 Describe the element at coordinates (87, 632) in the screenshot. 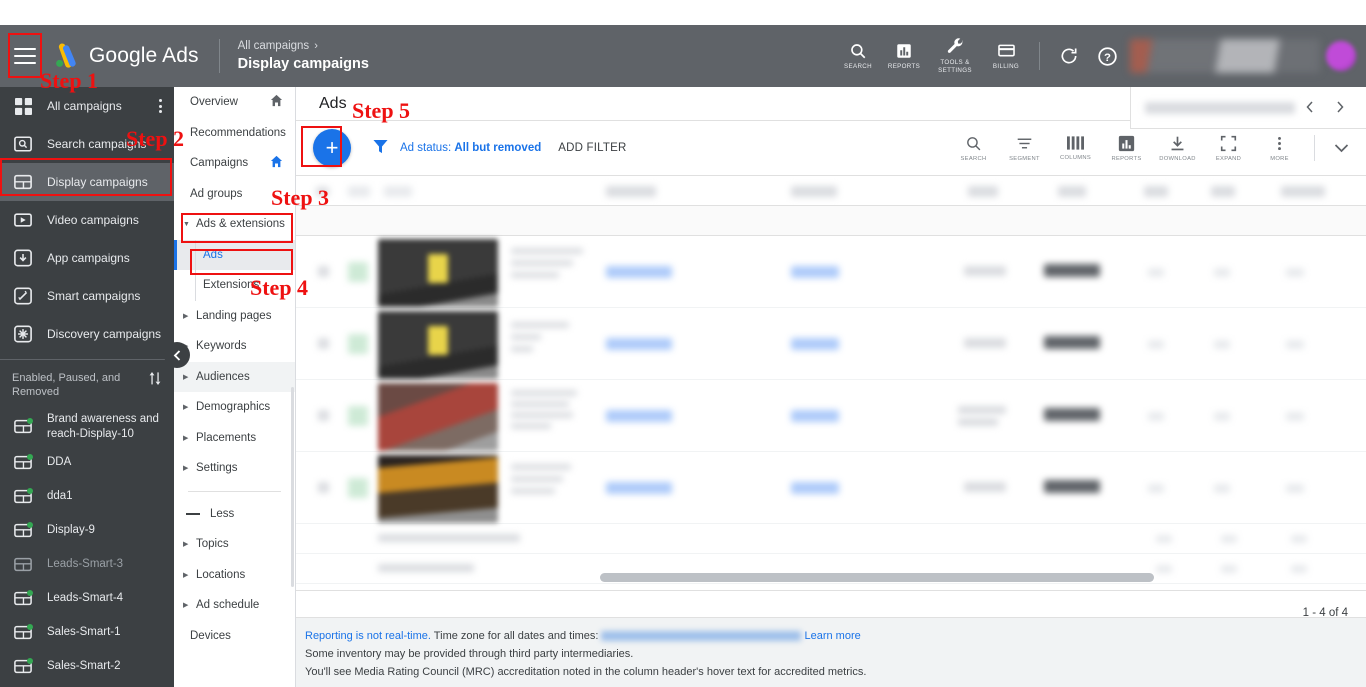

I see `list-item: Sales-Smart-1` at that location.